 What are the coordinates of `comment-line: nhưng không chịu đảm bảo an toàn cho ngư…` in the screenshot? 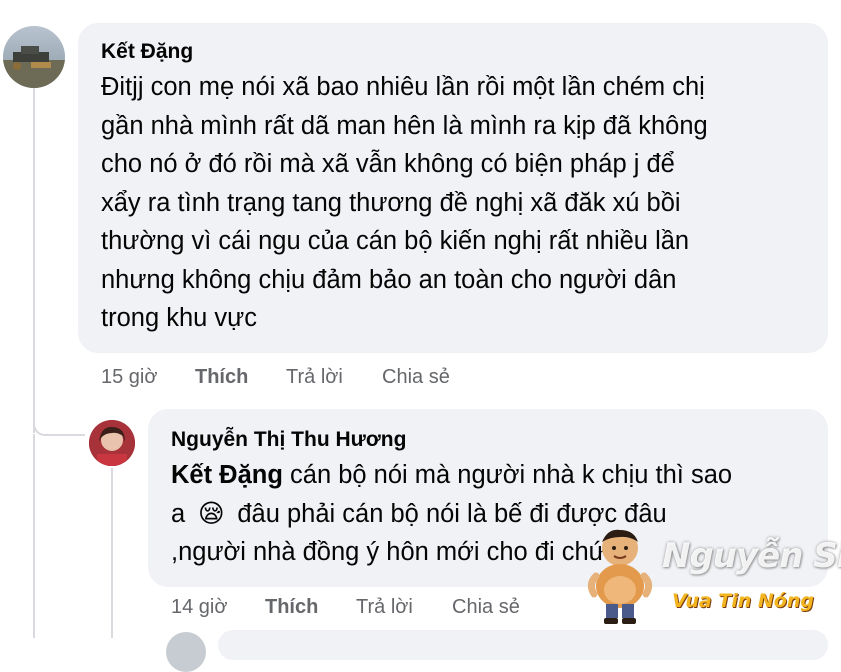 It's located at (389, 279).